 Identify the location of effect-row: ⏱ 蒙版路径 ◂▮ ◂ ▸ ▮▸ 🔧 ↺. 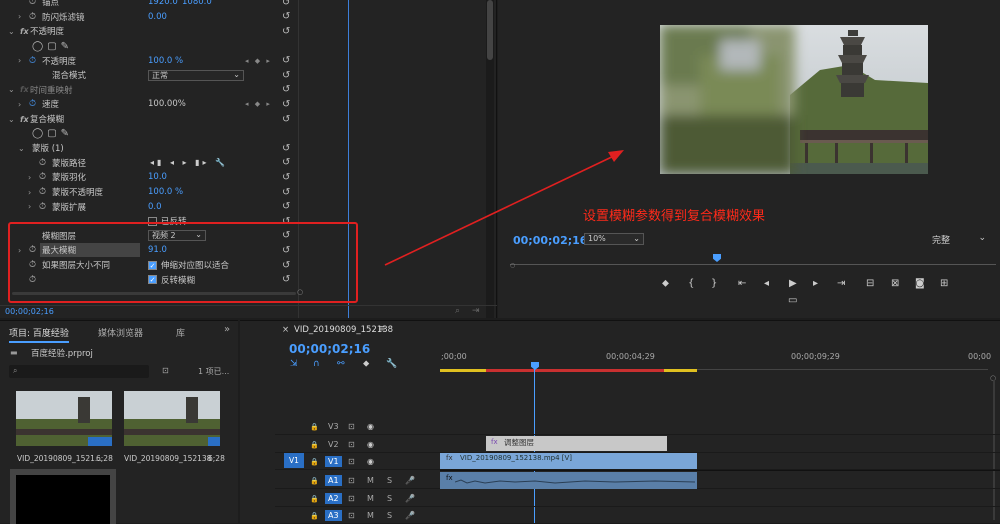
(148, 163).